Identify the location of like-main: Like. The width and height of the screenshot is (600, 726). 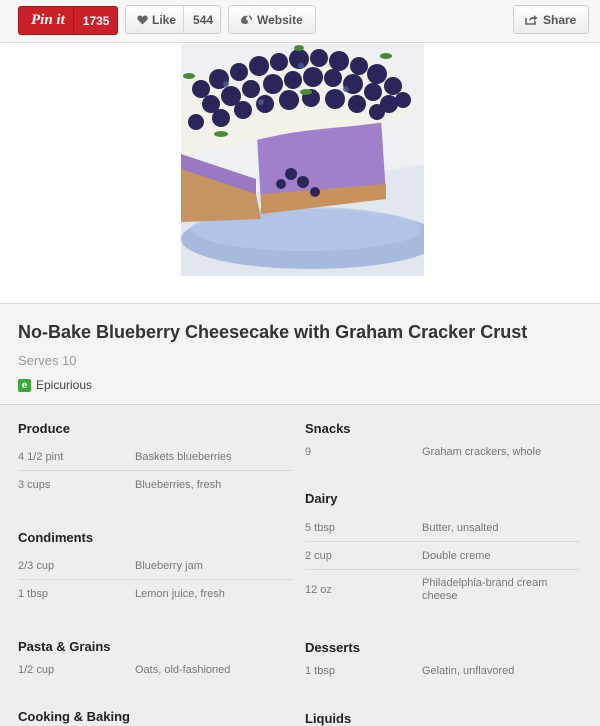
(155, 19).